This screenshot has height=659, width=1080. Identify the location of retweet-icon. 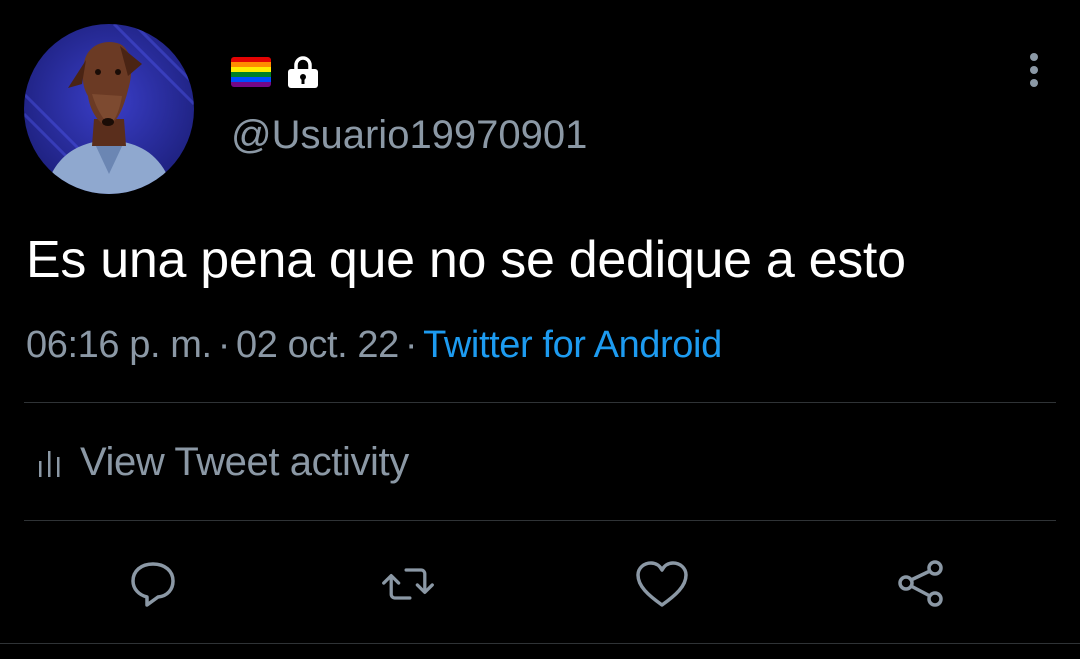
(408, 584).